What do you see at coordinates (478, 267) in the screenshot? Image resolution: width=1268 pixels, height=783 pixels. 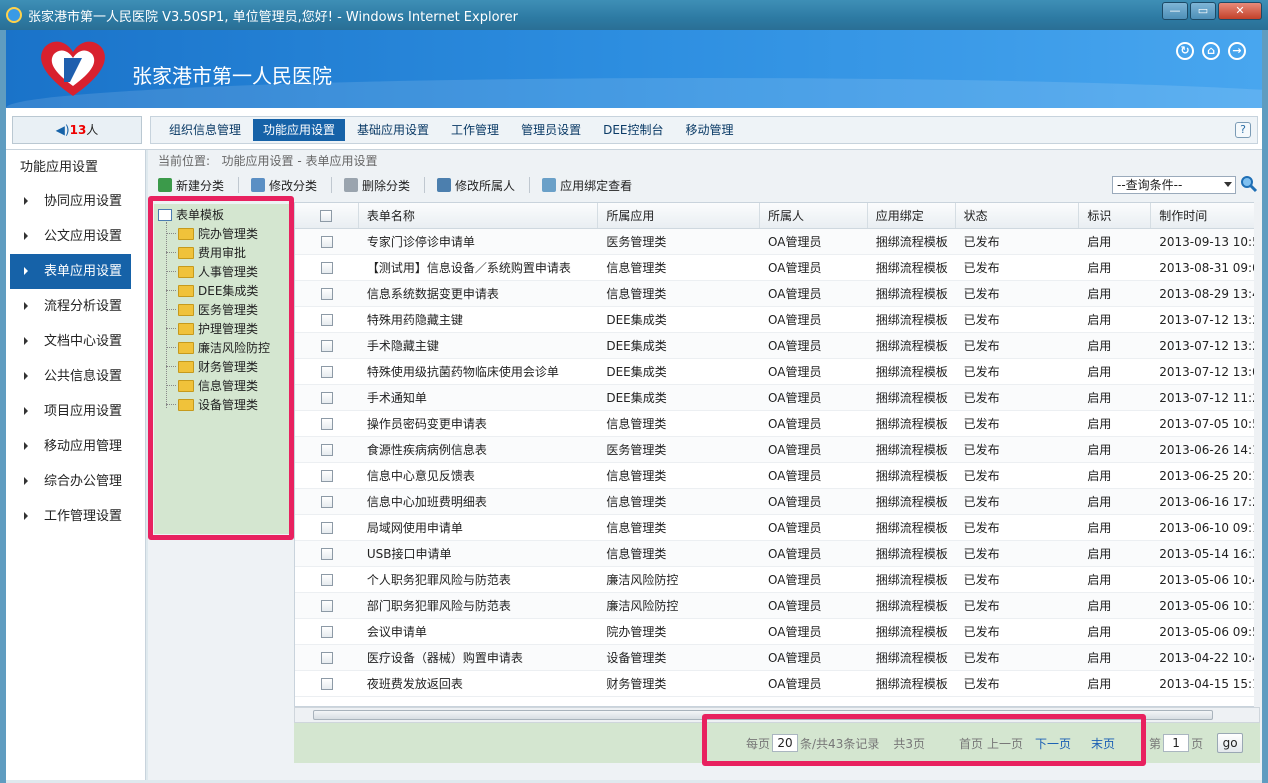 I see `cell-form-name: 【测试用】信息设备／系统购置申请表` at bounding box center [478, 267].